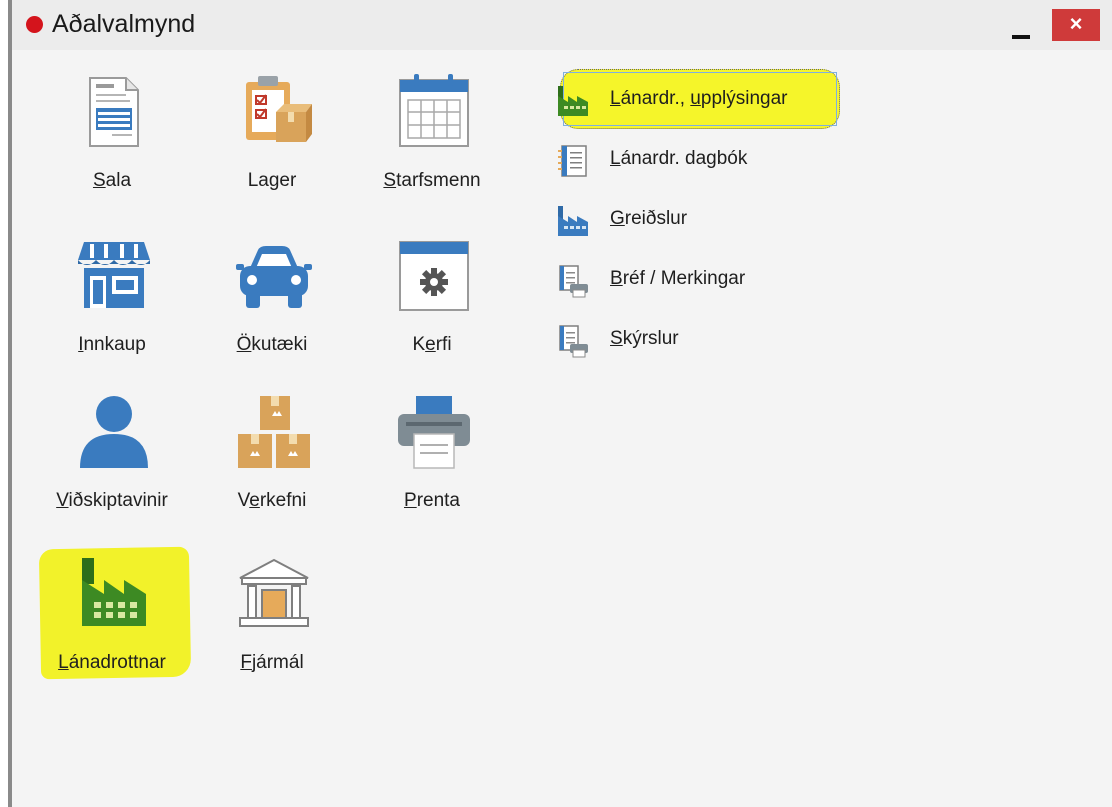  What do you see at coordinates (678, 278) in the screenshot?
I see `link-label: Bréf / Merkingar` at bounding box center [678, 278].